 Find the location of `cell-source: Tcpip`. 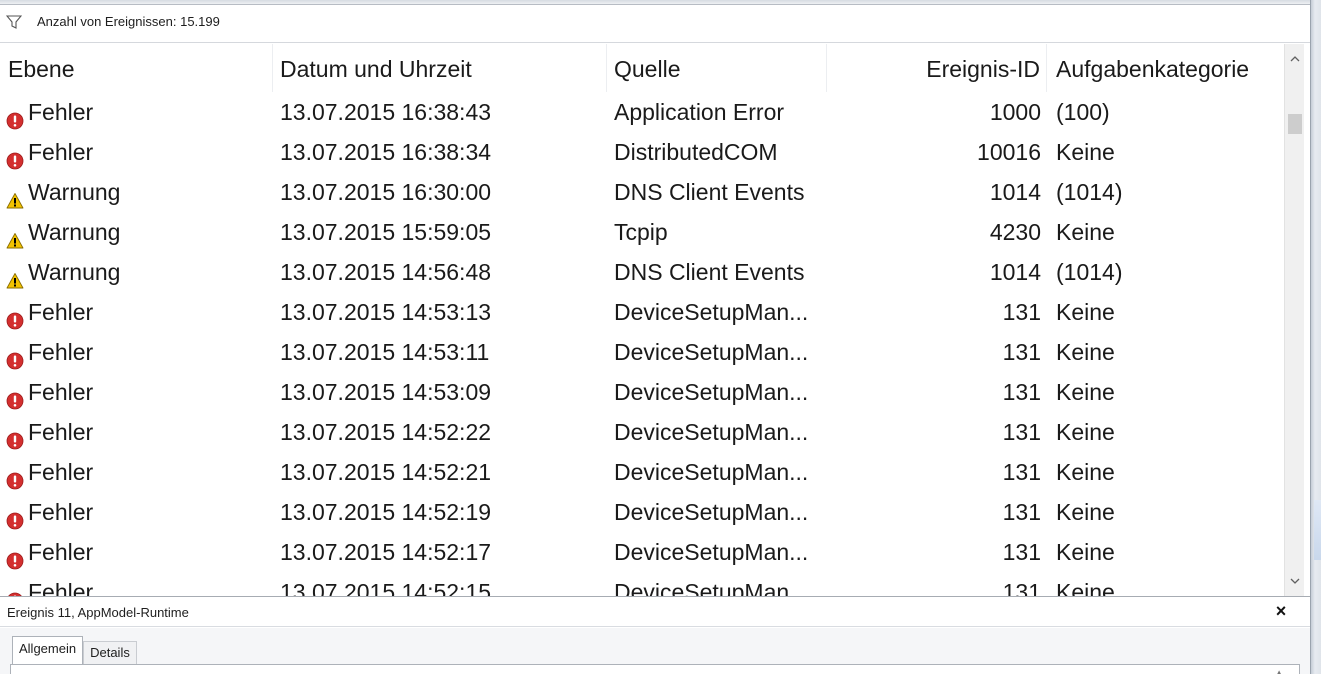

cell-source: Tcpip is located at coordinates (641, 232).